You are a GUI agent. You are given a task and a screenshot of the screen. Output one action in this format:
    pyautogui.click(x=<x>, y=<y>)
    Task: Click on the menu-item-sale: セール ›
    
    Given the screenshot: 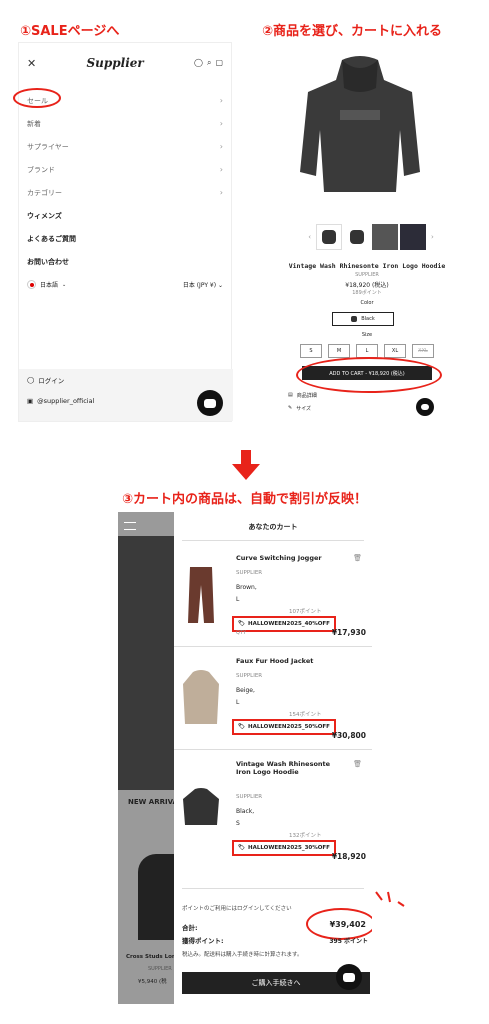 What is the action you would take?
    pyautogui.click(x=122, y=100)
    